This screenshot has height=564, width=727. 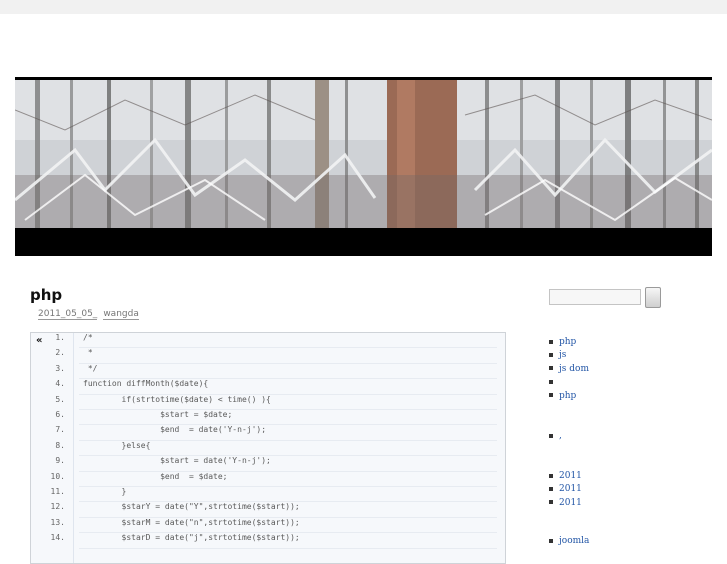 I want to click on code-line: 1. /*, so click(x=268, y=341).